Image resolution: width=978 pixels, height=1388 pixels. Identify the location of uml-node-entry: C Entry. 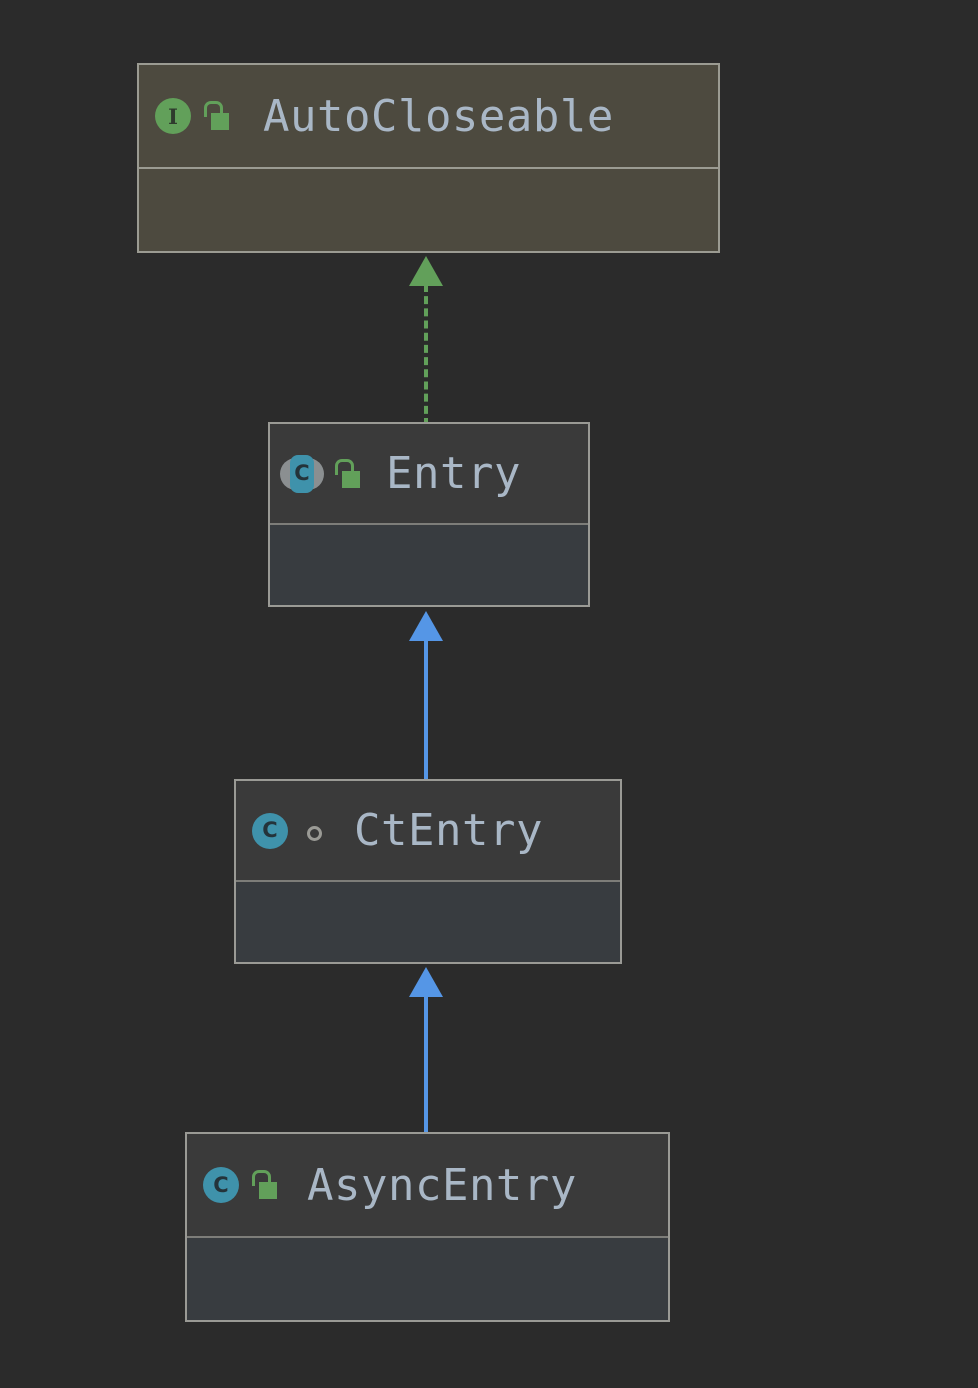
(429, 514).